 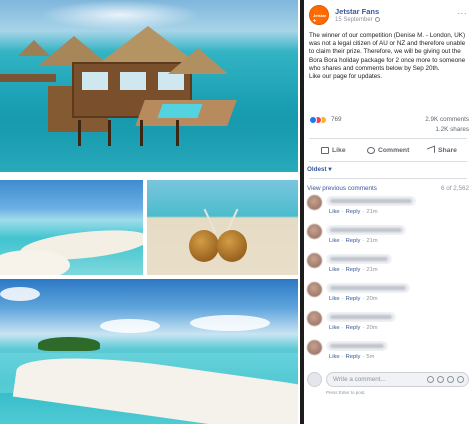 What do you see at coordinates (339, 150) in the screenshot?
I see `like-label: Like` at bounding box center [339, 150].